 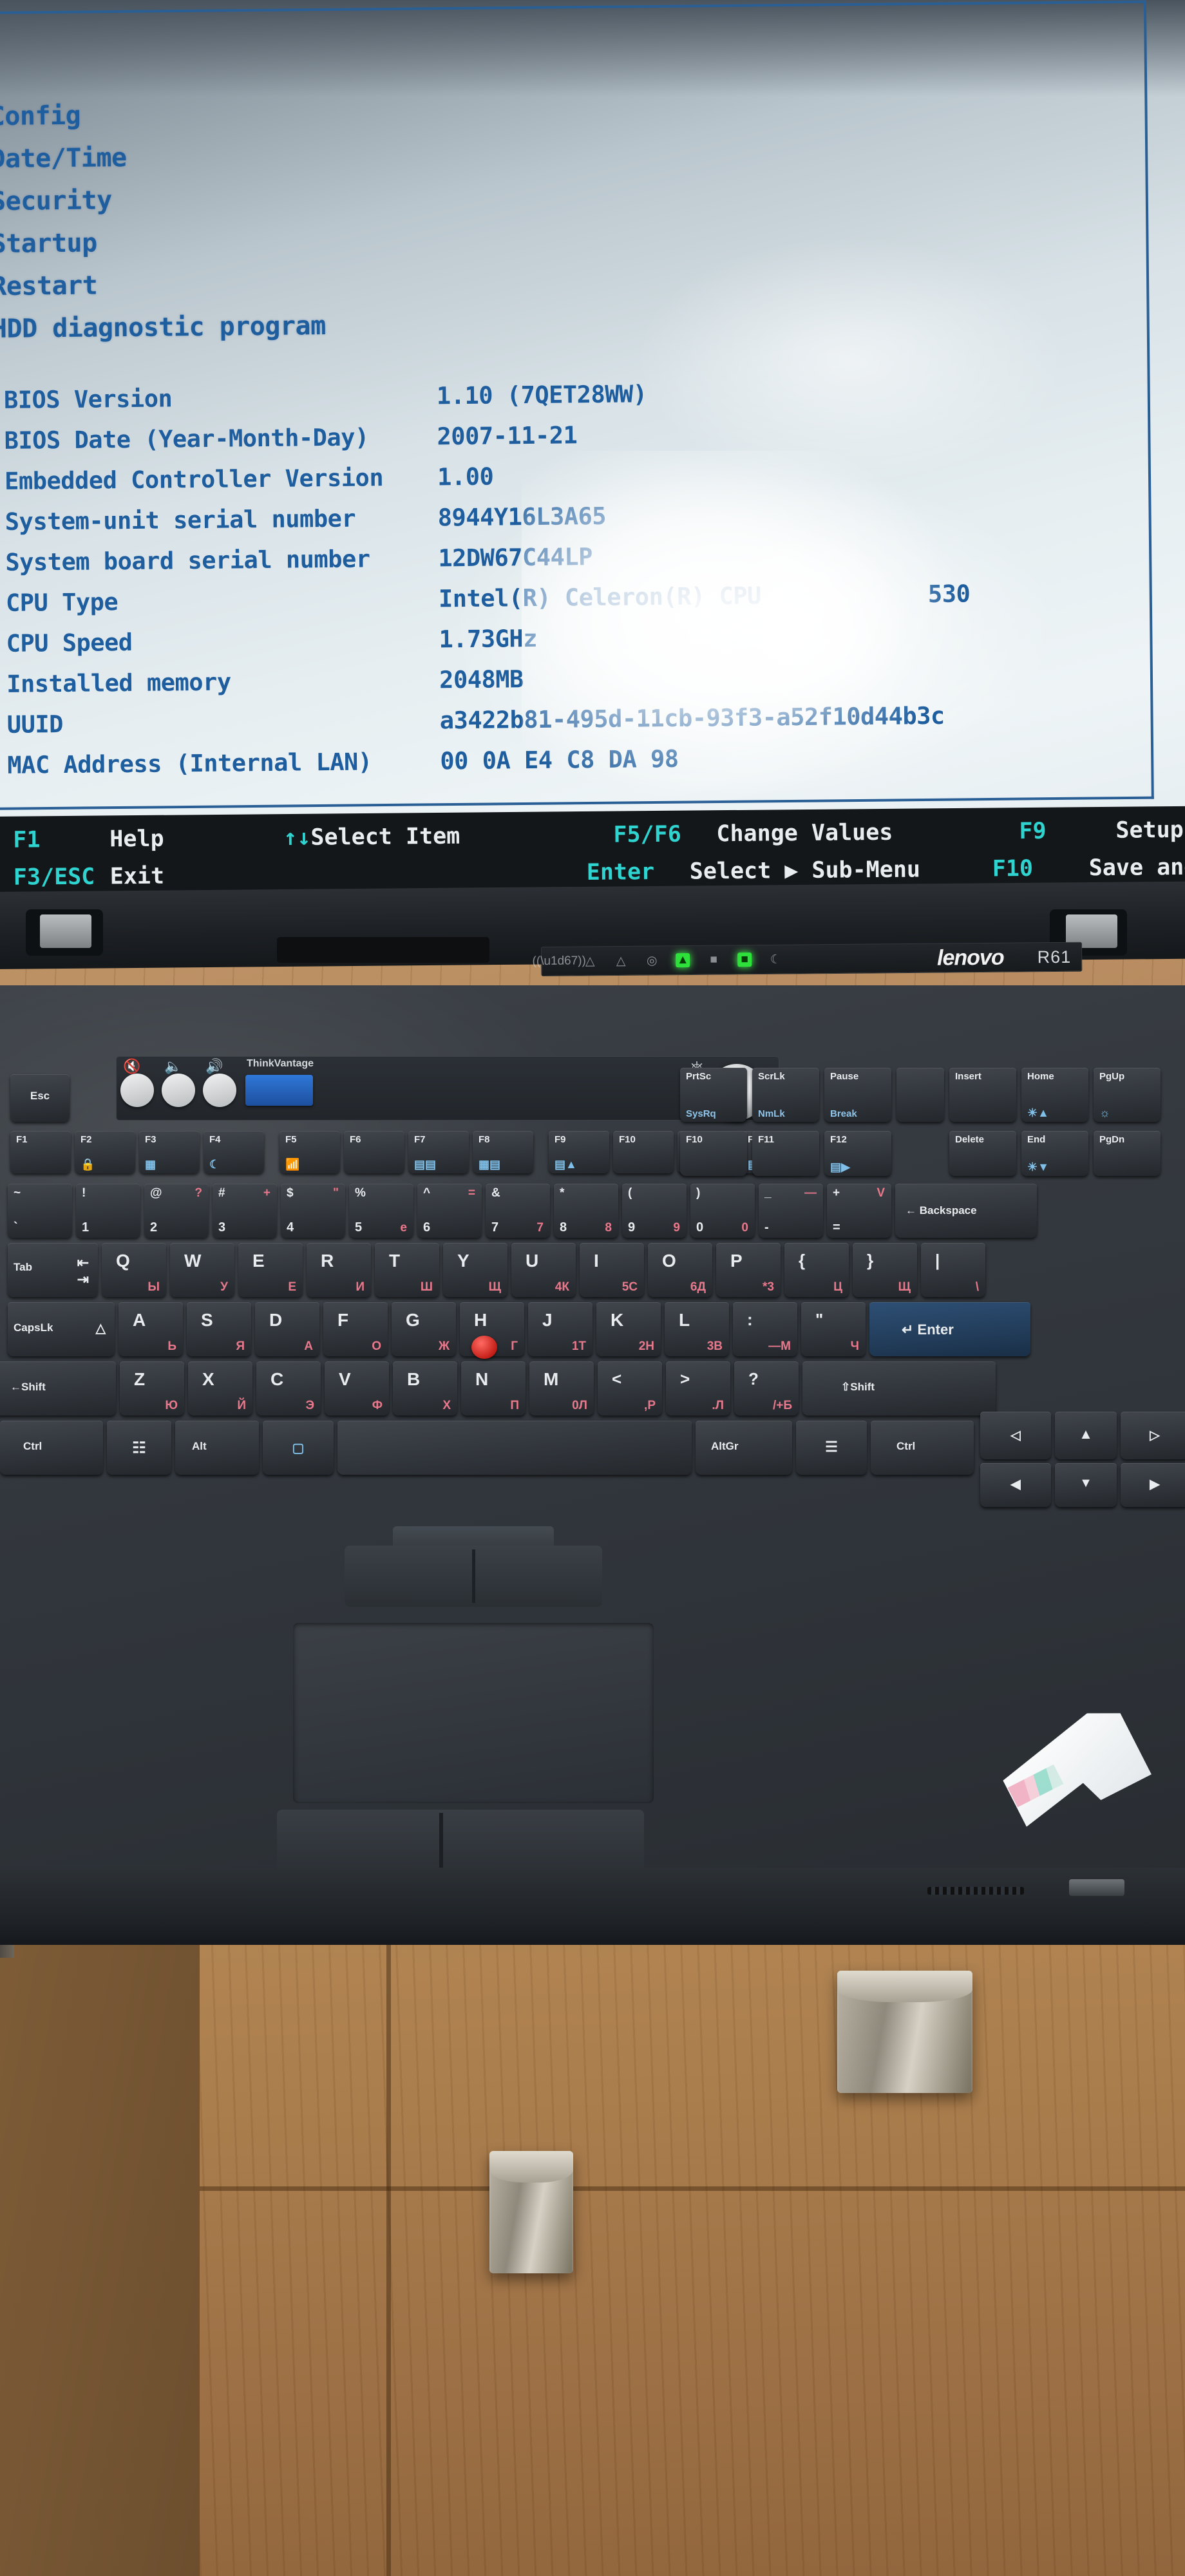 What do you see at coordinates (857, 1154) in the screenshot?
I see `key-f12-nav: F12 ▤▶` at bounding box center [857, 1154].